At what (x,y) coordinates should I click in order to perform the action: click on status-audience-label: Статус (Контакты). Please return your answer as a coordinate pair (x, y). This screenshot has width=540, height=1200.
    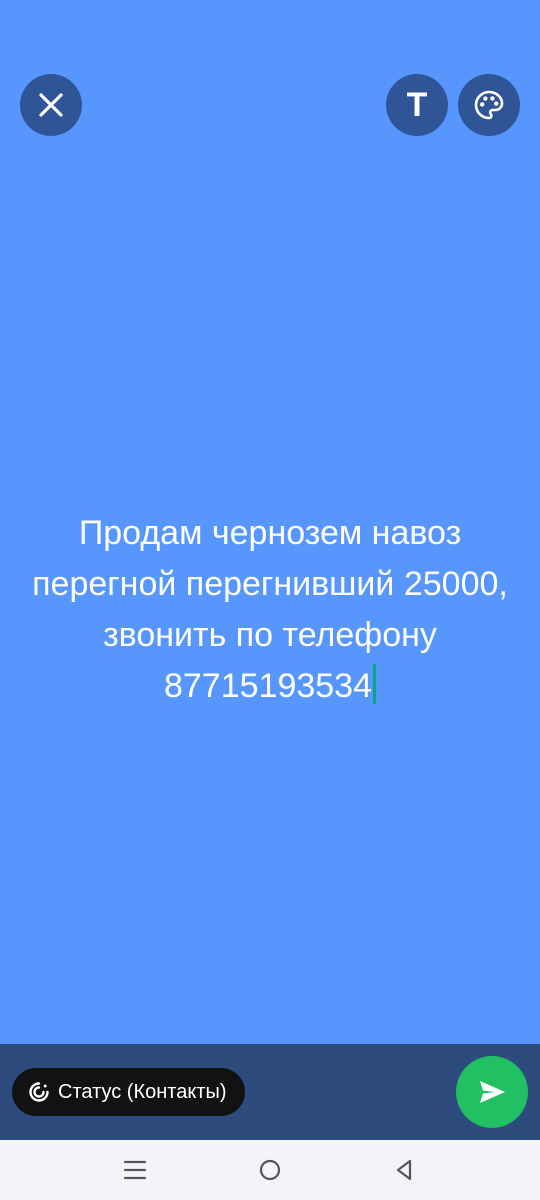
    Looking at the image, I should click on (142, 1091).